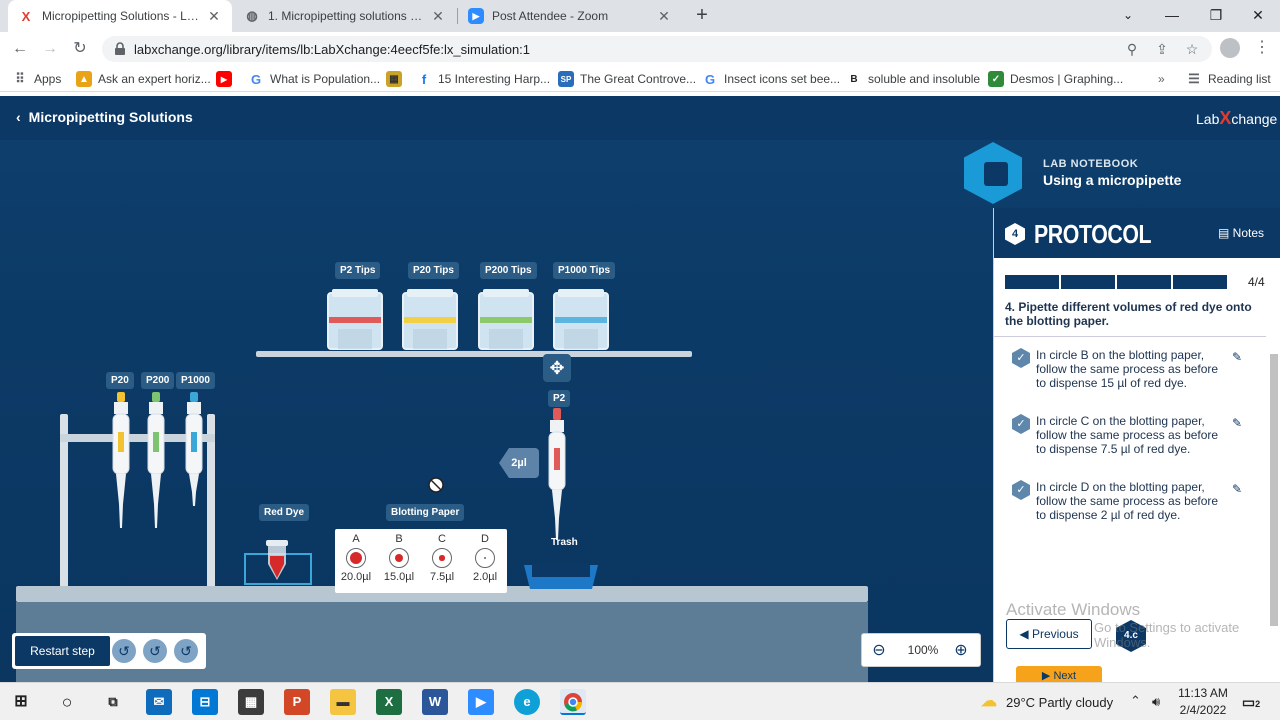  I want to click on new-tab-button: +, so click(702, 16).